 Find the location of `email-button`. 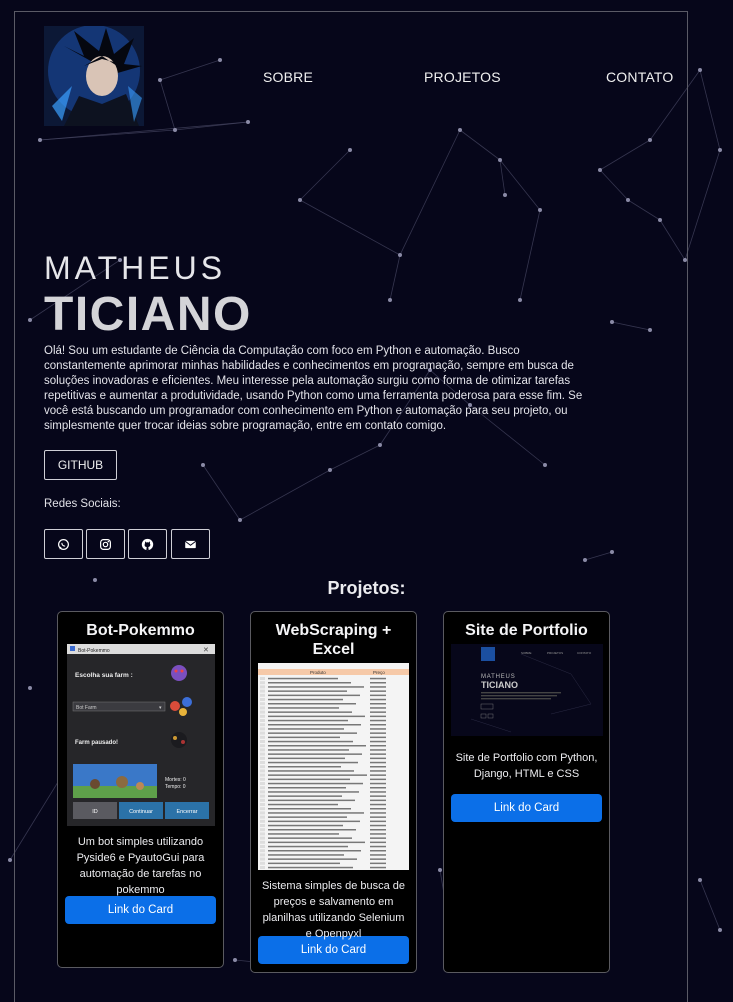

email-button is located at coordinates (190, 544).